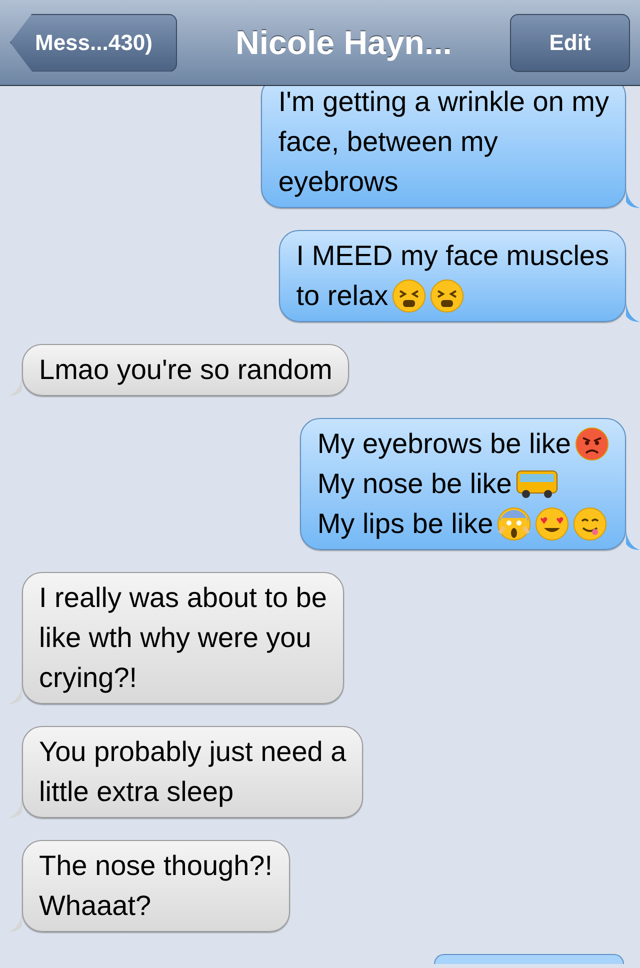  What do you see at coordinates (185, 370) in the screenshot?
I see `message-text: Lmao you're so random` at bounding box center [185, 370].